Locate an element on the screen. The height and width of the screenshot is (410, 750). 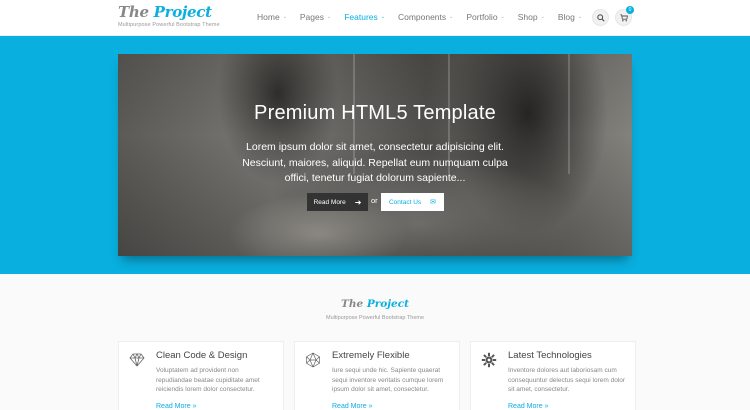
cart-icon is located at coordinates (623, 17).